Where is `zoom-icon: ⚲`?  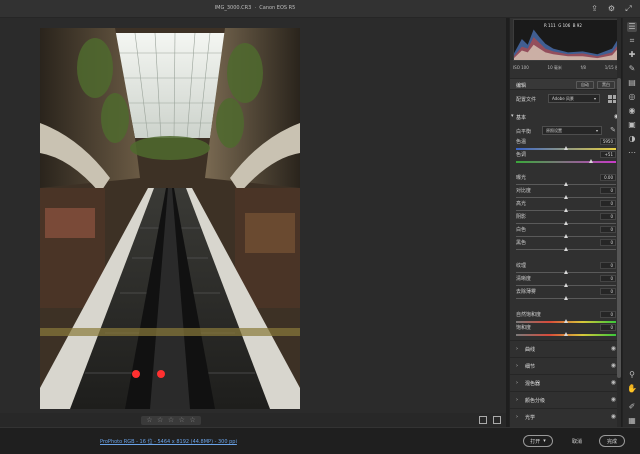
zoom-icon: ⚲ is located at coordinates (632, 375).